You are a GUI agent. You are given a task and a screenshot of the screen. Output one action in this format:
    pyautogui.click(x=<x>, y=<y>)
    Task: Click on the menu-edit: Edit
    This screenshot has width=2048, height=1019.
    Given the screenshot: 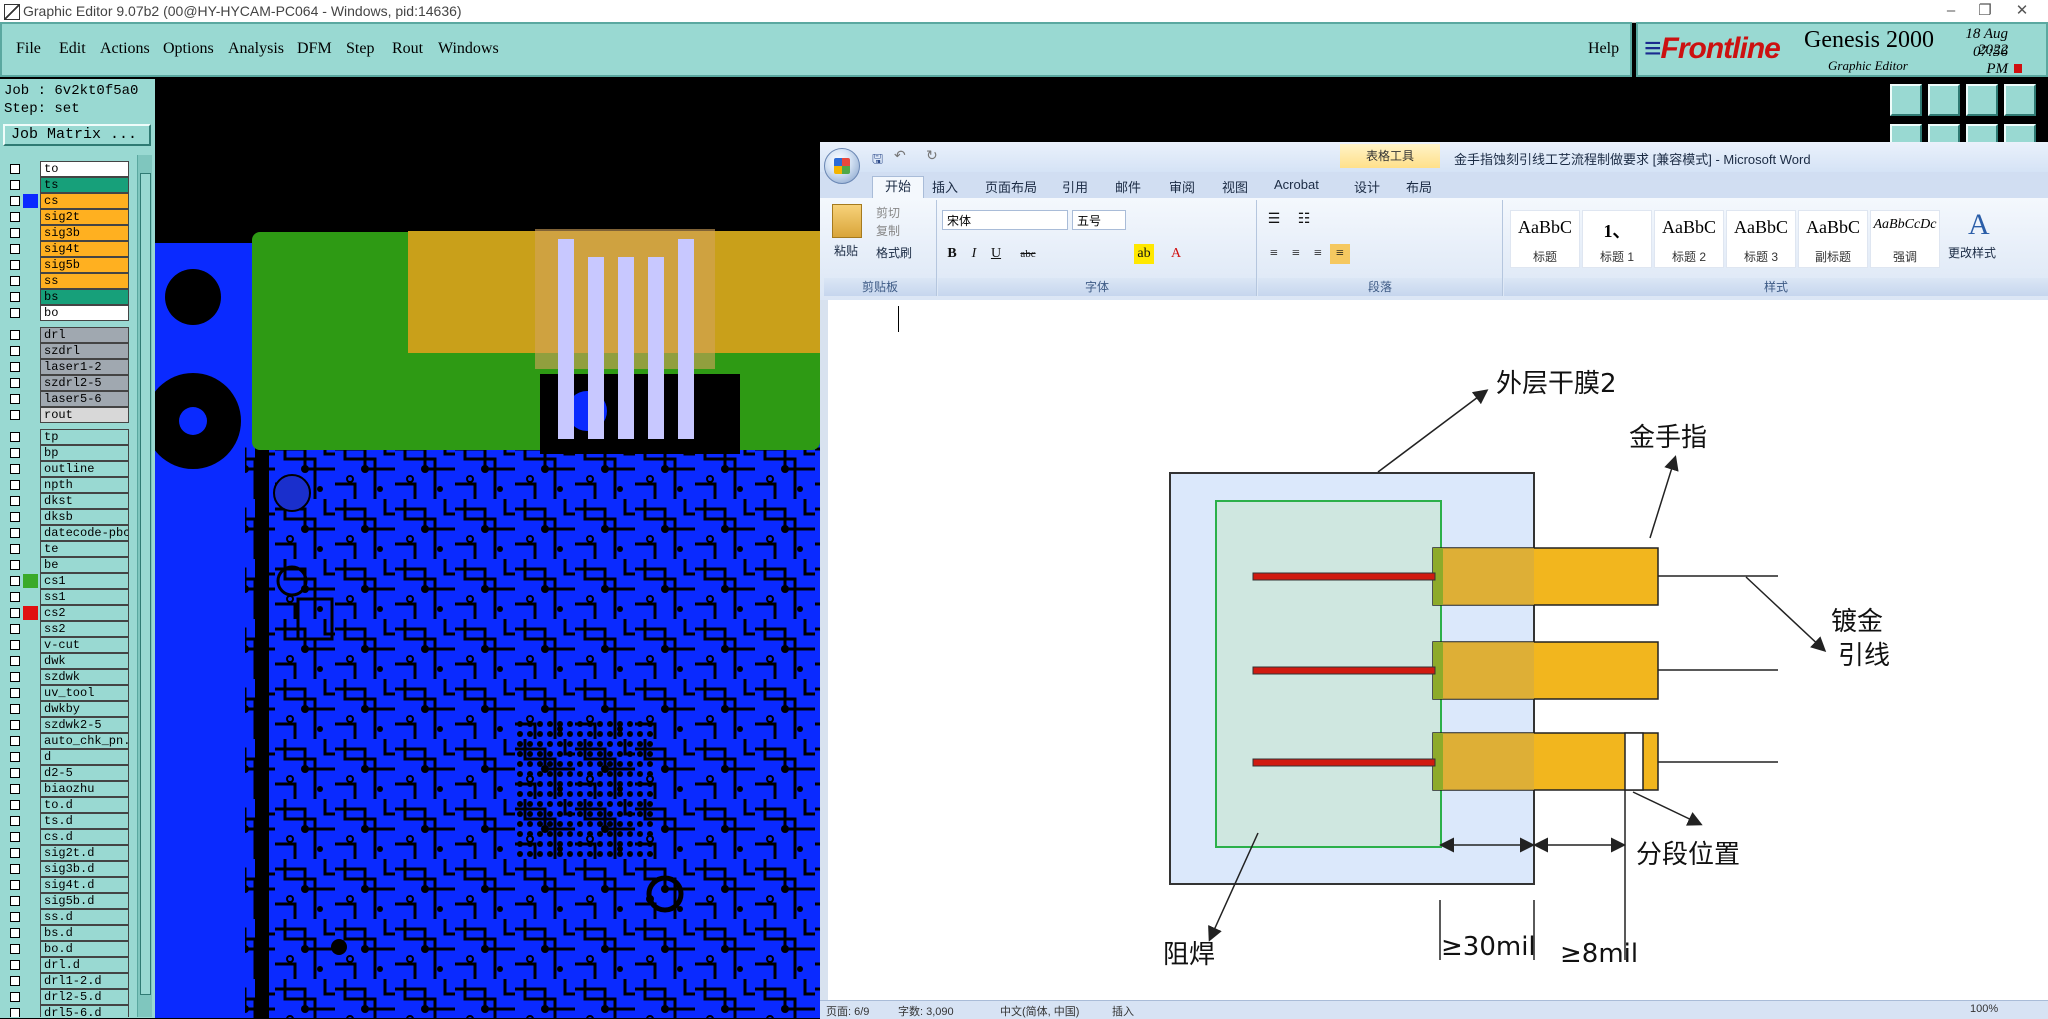 What is the action you would take?
    pyautogui.click(x=72, y=49)
    